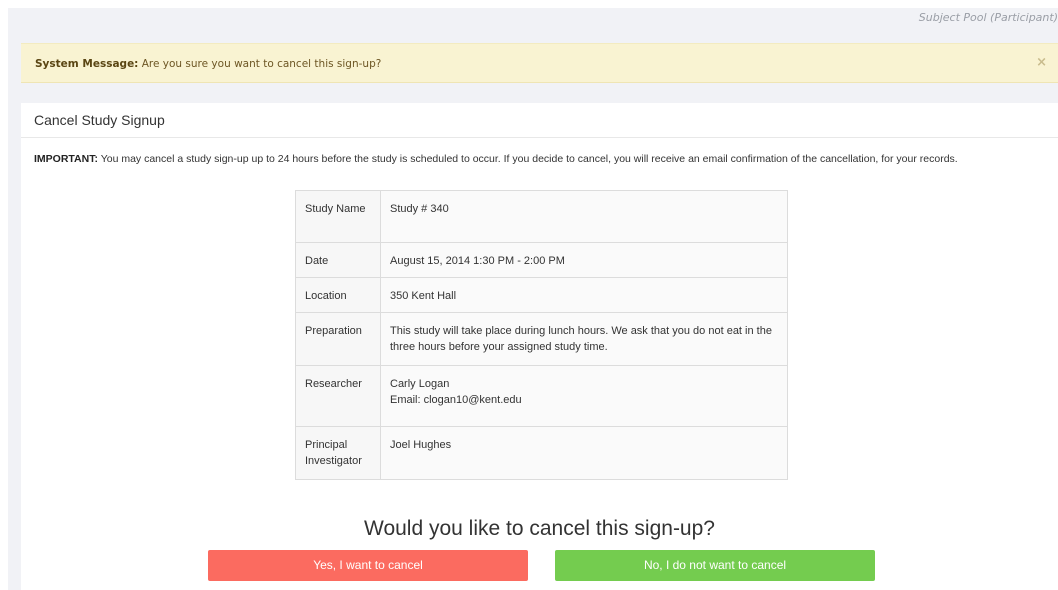 The height and width of the screenshot is (590, 1058). What do you see at coordinates (539, 528) in the screenshot?
I see `cancel-question: Would you like to cancel this sign-up?` at bounding box center [539, 528].